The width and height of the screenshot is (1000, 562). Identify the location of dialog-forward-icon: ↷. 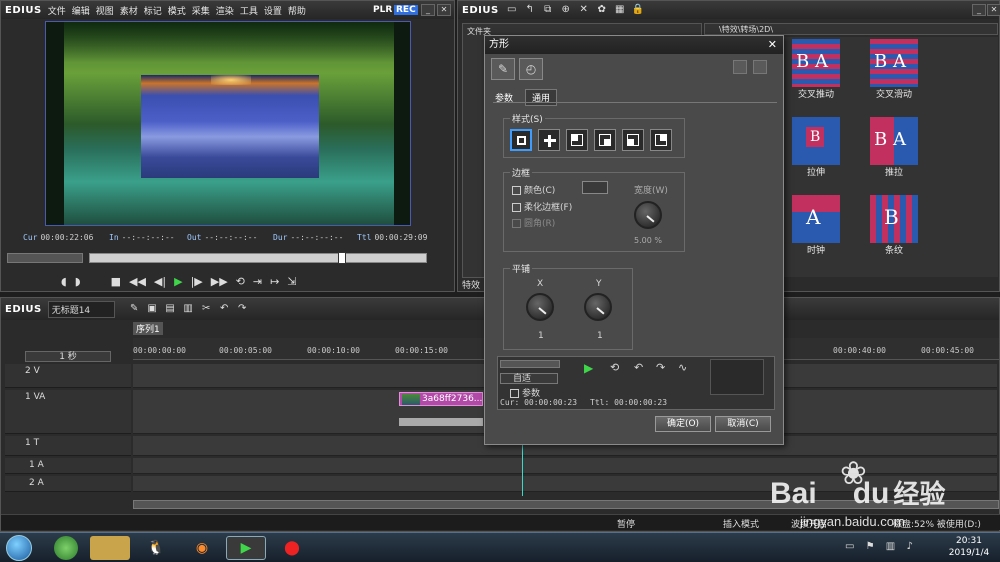
(660, 367).